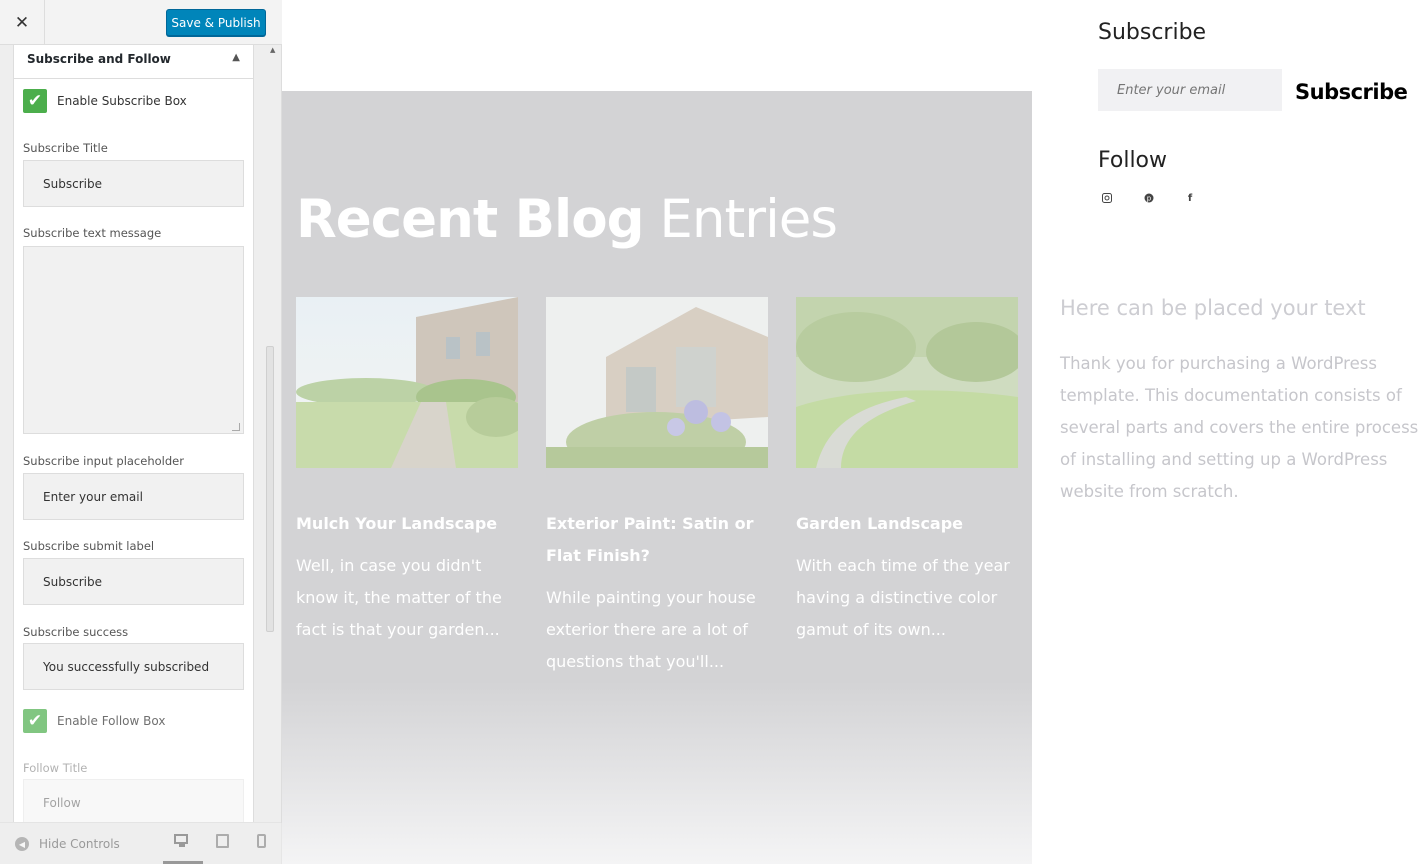  I want to click on enable-subscribe-row: ✔ Enable Subscribe Box, so click(105, 101).